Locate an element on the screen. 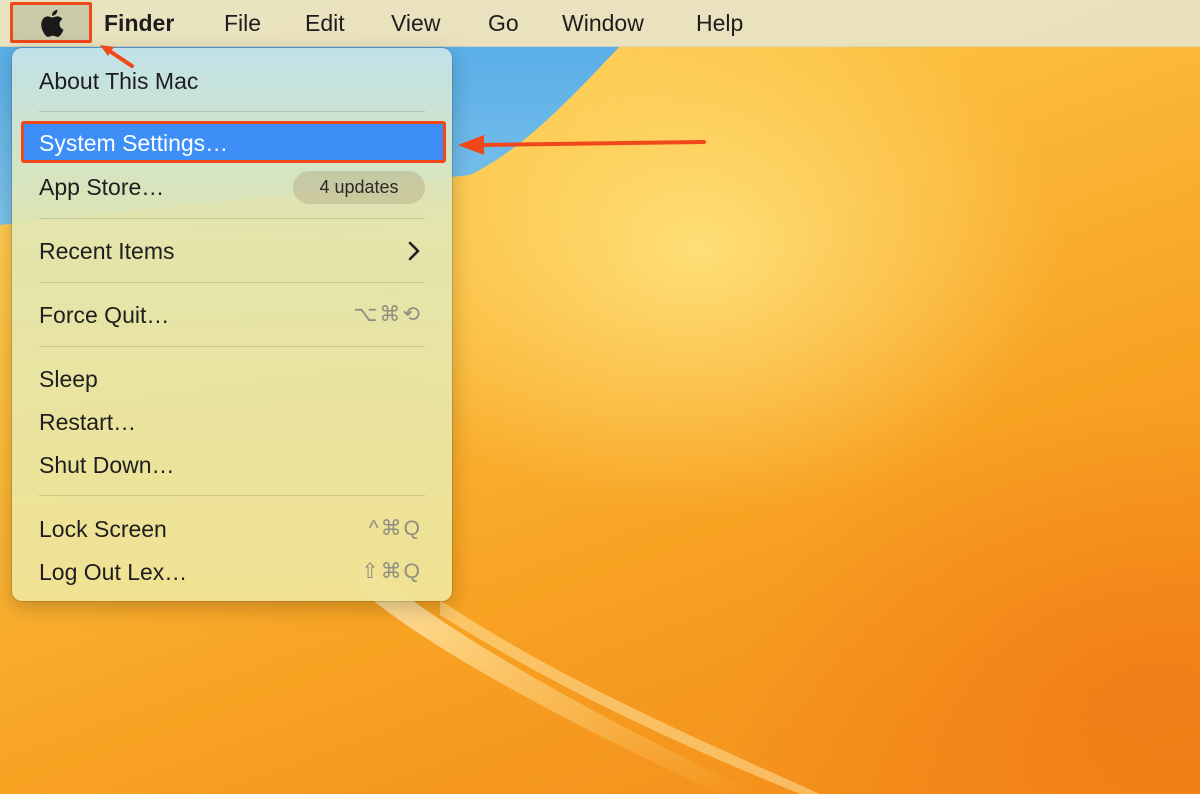  lock-screen-shortcut: ^⌘Q is located at coordinates (395, 528).